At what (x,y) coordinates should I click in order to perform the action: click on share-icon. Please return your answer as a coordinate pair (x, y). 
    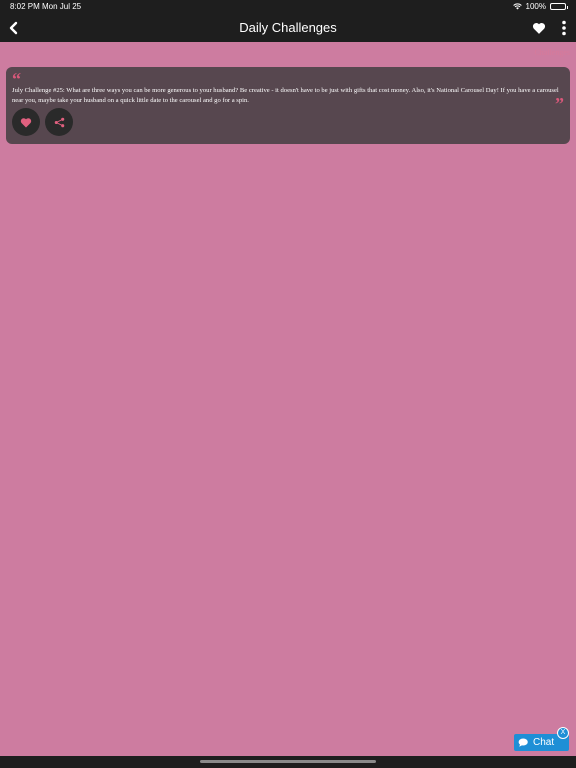
    Looking at the image, I should click on (59, 122).